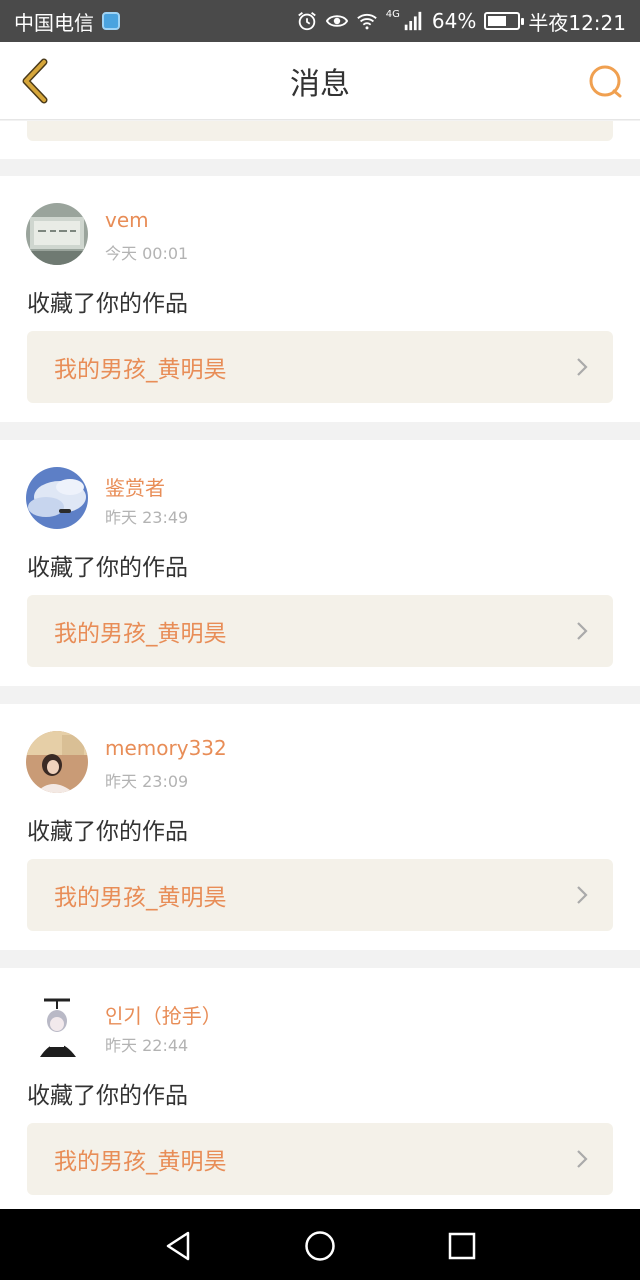 Image resolution: width=640 pixels, height=1280 pixels. I want to click on home-circle-icon, so click(320, 1246).